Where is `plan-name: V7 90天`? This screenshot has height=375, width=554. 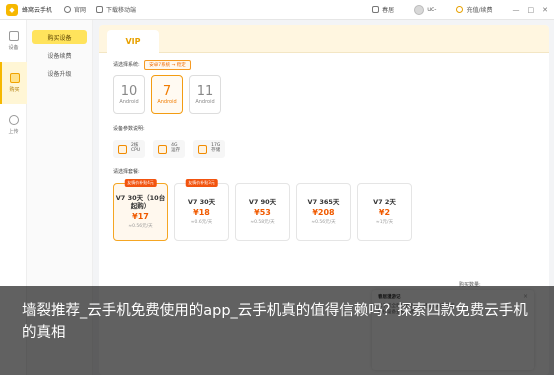 plan-name: V7 90天 is located at coordinates (262, 201).